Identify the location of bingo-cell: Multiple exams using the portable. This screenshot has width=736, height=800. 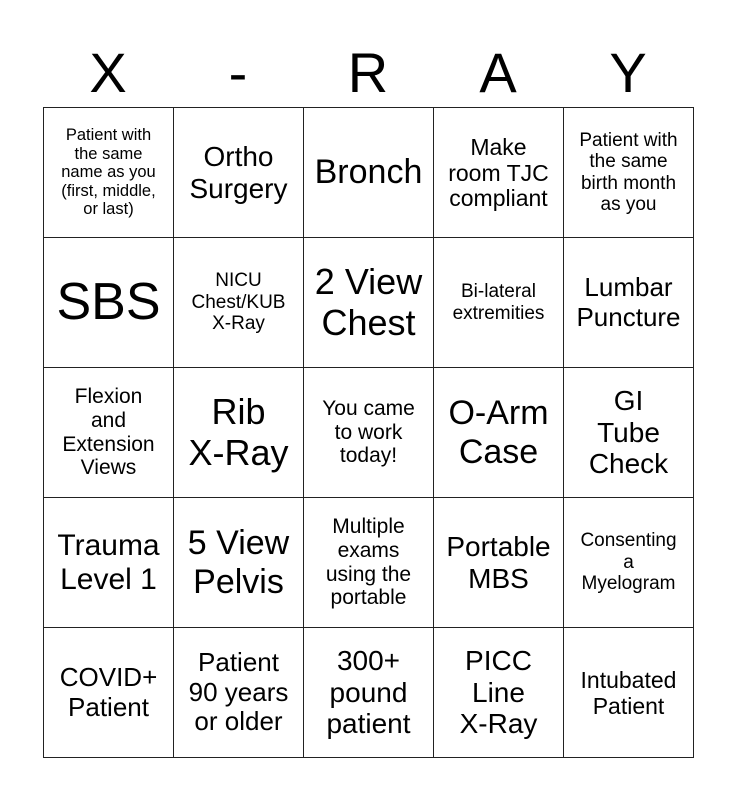
(368, 562).